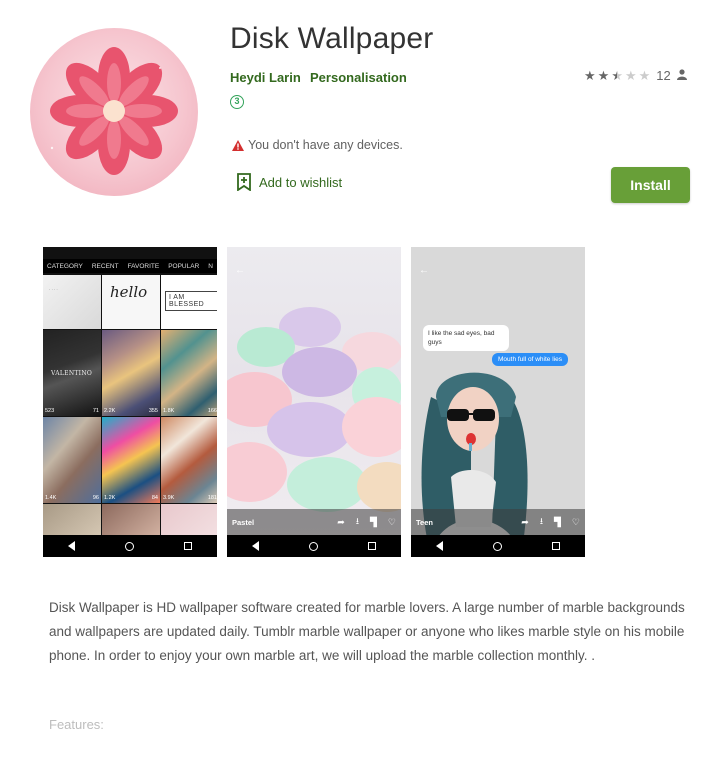 The width and height of the screenshot is (717, 758). What do you see at coordinates (265, 77) in the screenshot?
I see `developer-link: Heydi Larin` at bounding box center [265, 77].